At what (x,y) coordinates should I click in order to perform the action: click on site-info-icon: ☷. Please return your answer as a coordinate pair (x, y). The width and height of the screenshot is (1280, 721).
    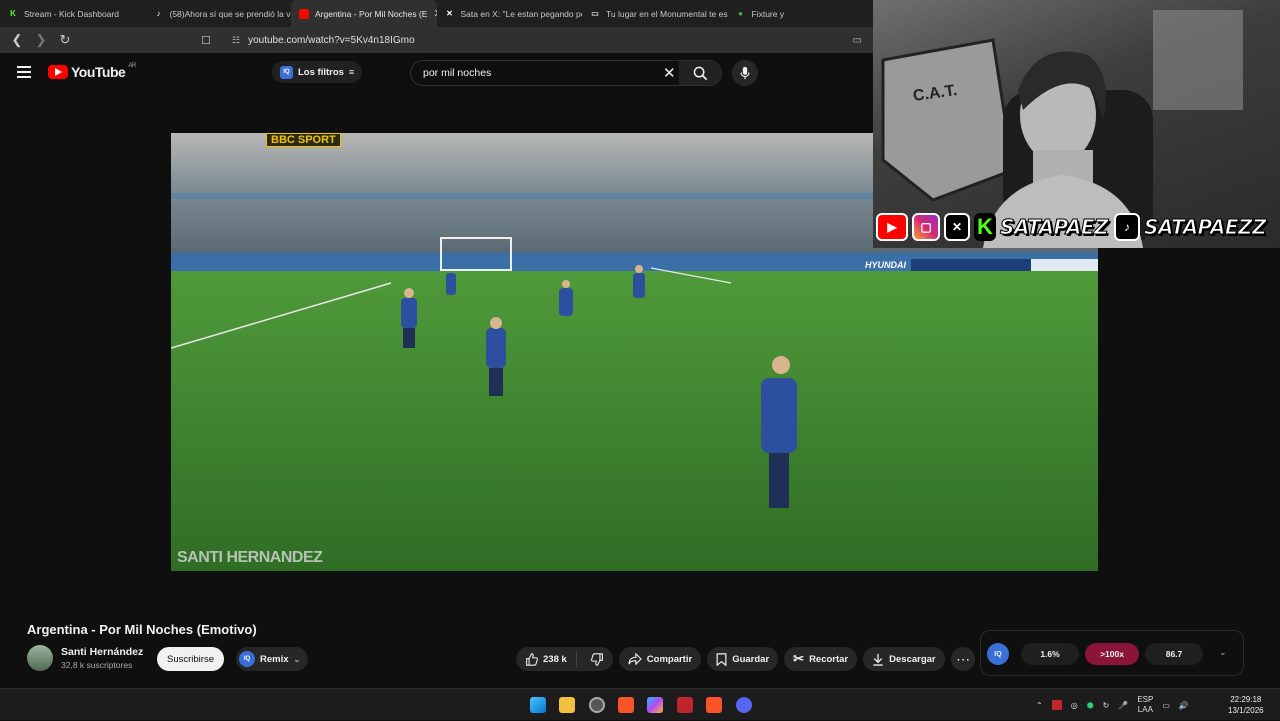
    Looking at the image, I should click on (236, 40).